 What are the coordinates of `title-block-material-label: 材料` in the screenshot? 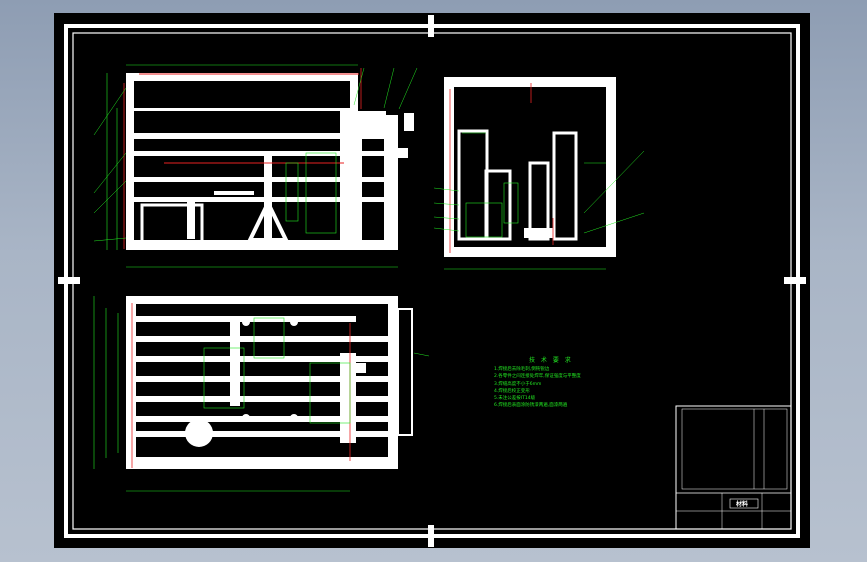 It's located at (742, 504).